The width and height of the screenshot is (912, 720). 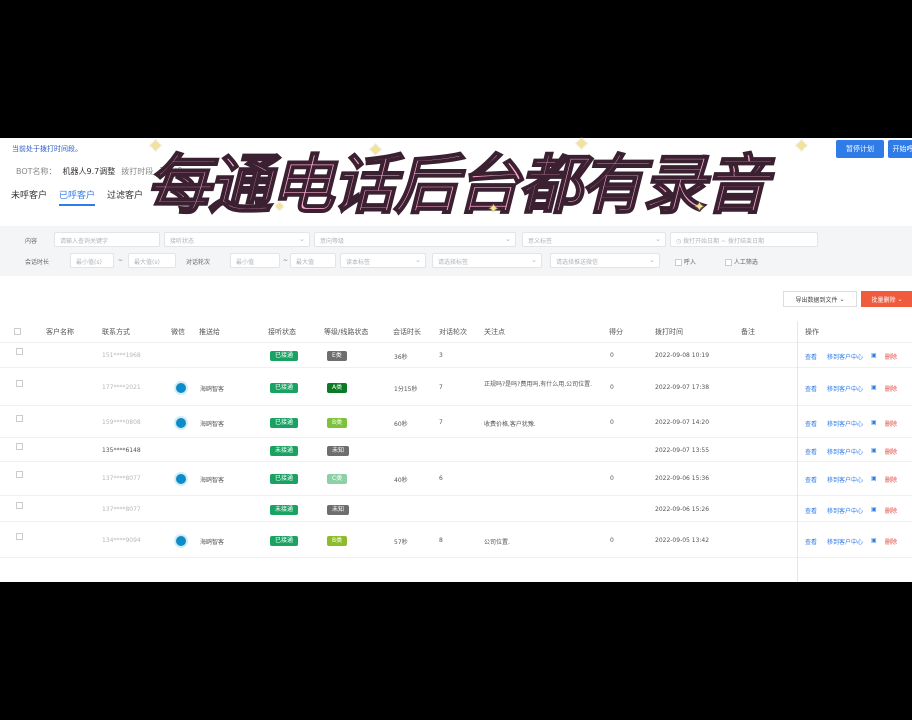 I want to click on col-duration: 会话时长, so click(x=407, y=332).